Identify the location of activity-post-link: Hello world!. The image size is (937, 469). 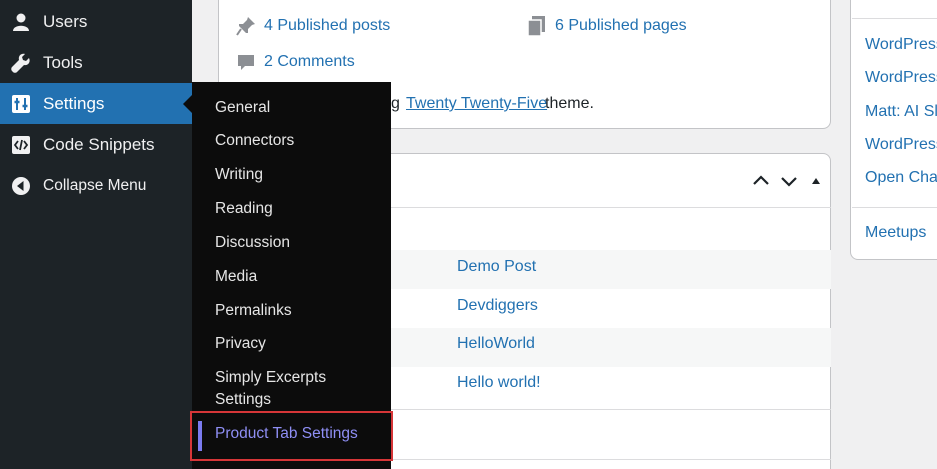
(499, 383).